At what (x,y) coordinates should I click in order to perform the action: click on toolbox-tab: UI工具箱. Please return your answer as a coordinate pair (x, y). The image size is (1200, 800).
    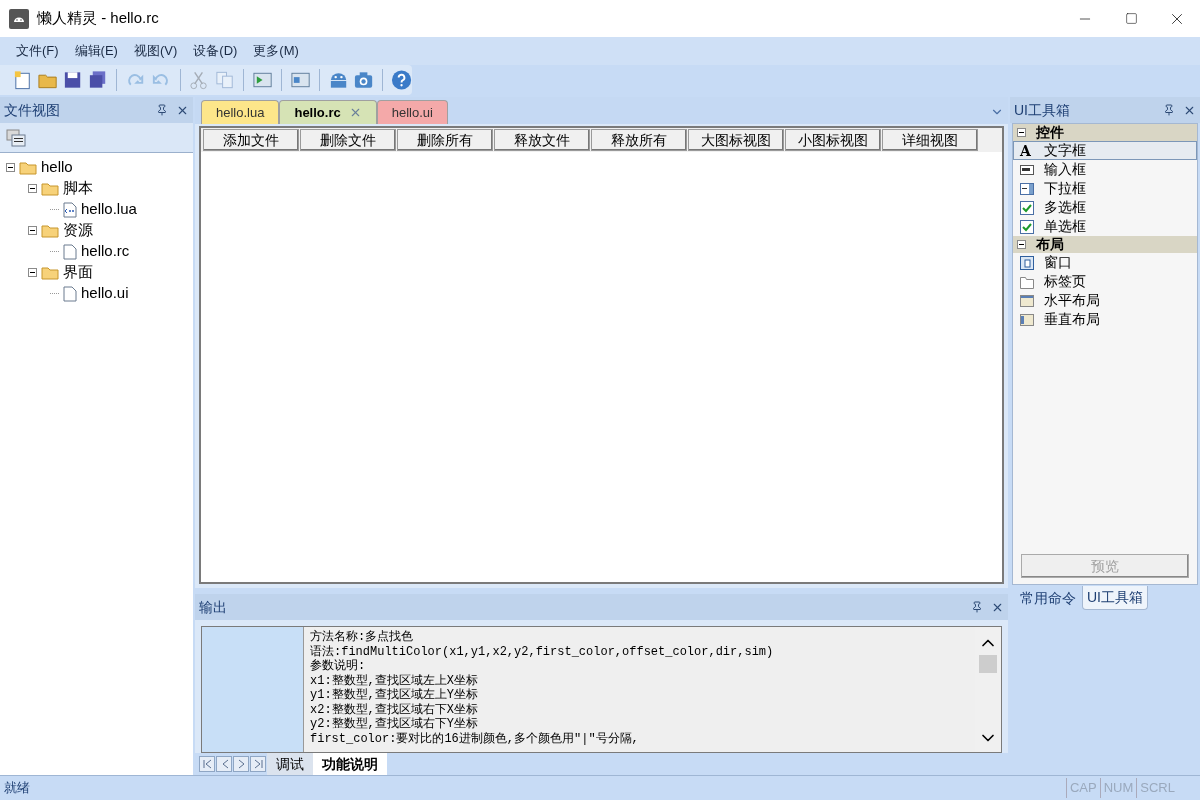
    Looking at the image, I should click on (1115, 598).